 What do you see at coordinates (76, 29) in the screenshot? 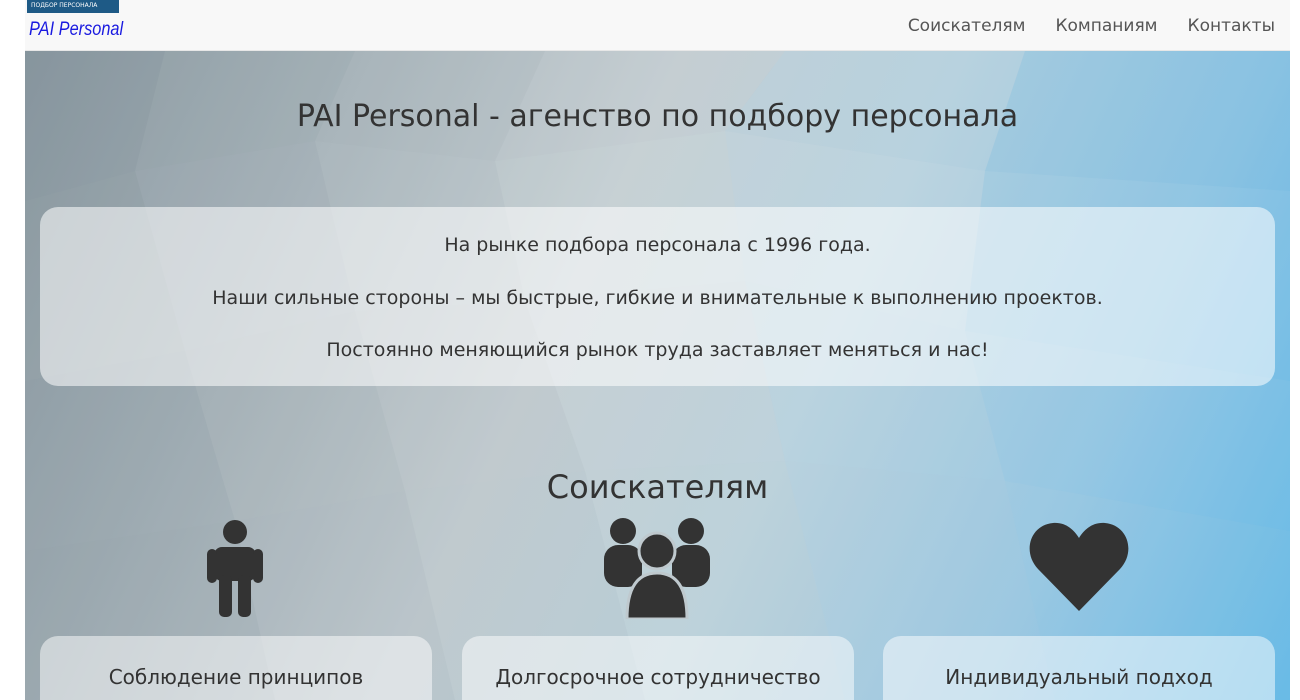
I see `logo-name: PAI Personal` at bounding box center [76, 29].